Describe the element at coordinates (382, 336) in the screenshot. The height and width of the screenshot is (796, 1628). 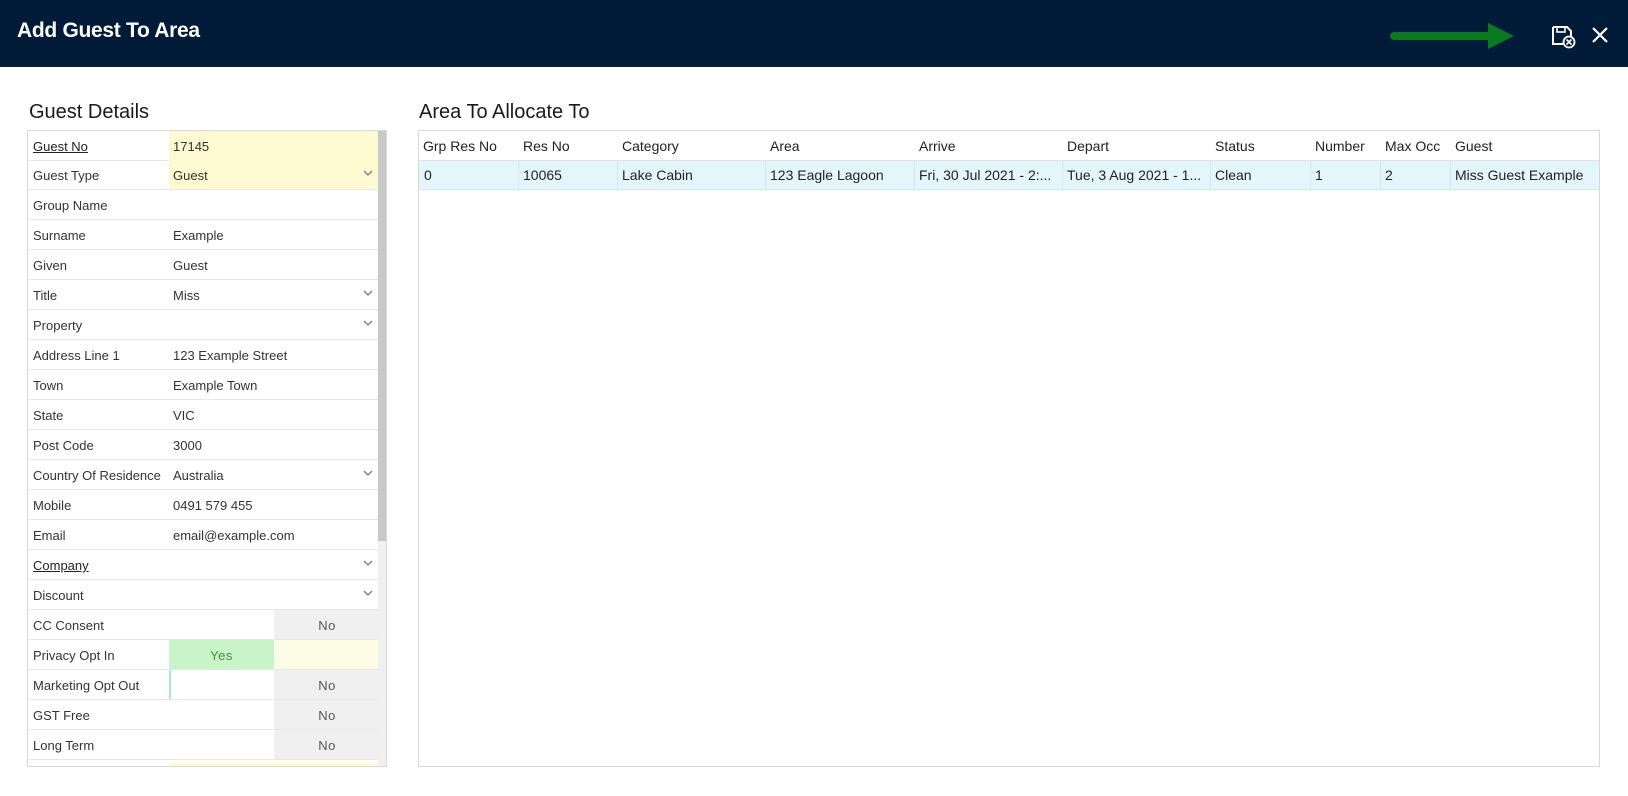
I see `scrollbar-thumb` at that location.